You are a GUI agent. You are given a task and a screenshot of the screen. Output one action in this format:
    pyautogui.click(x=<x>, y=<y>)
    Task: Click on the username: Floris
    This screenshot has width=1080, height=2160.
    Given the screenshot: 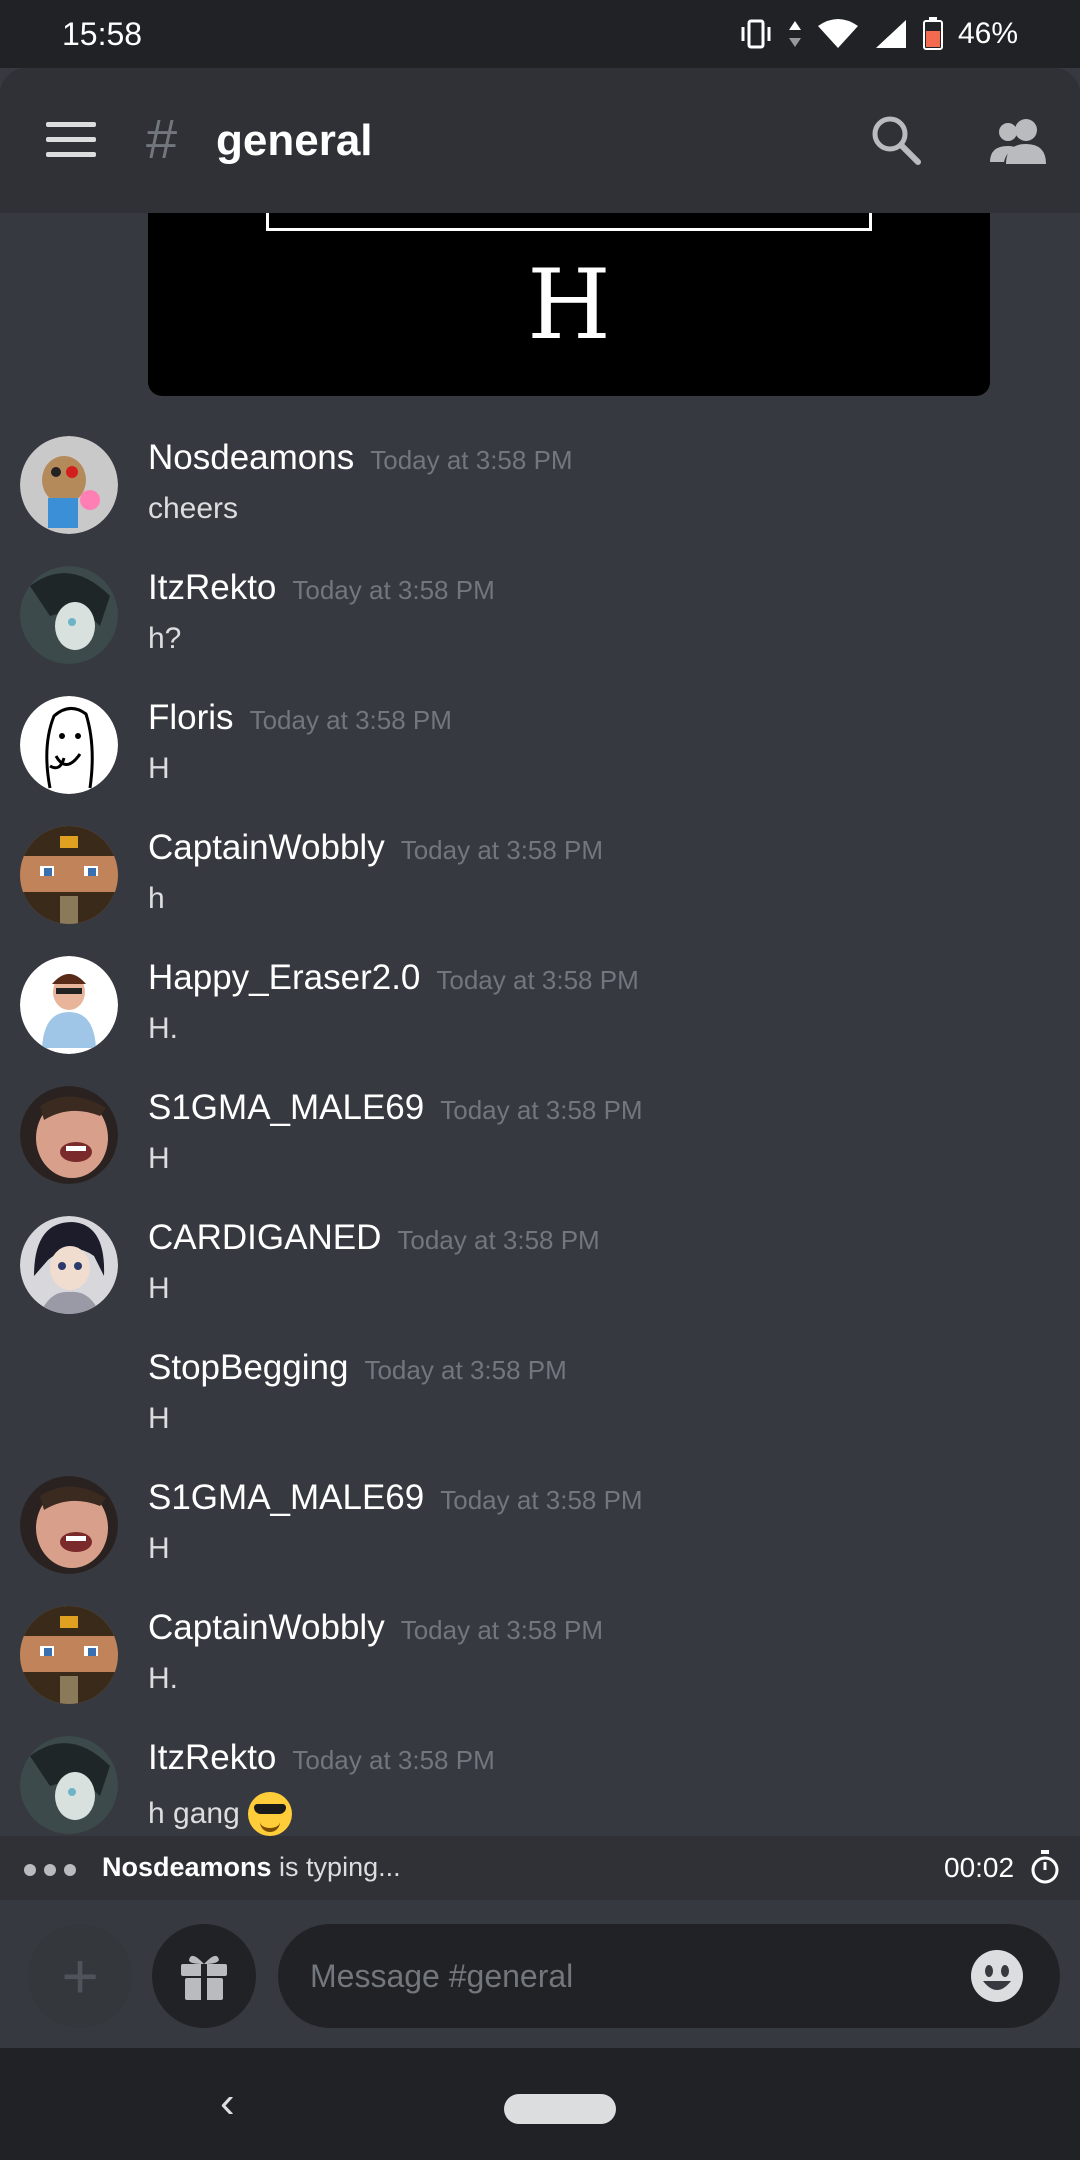 What is the action you would take?
    pyautogui.click(x=191, y=718)
    